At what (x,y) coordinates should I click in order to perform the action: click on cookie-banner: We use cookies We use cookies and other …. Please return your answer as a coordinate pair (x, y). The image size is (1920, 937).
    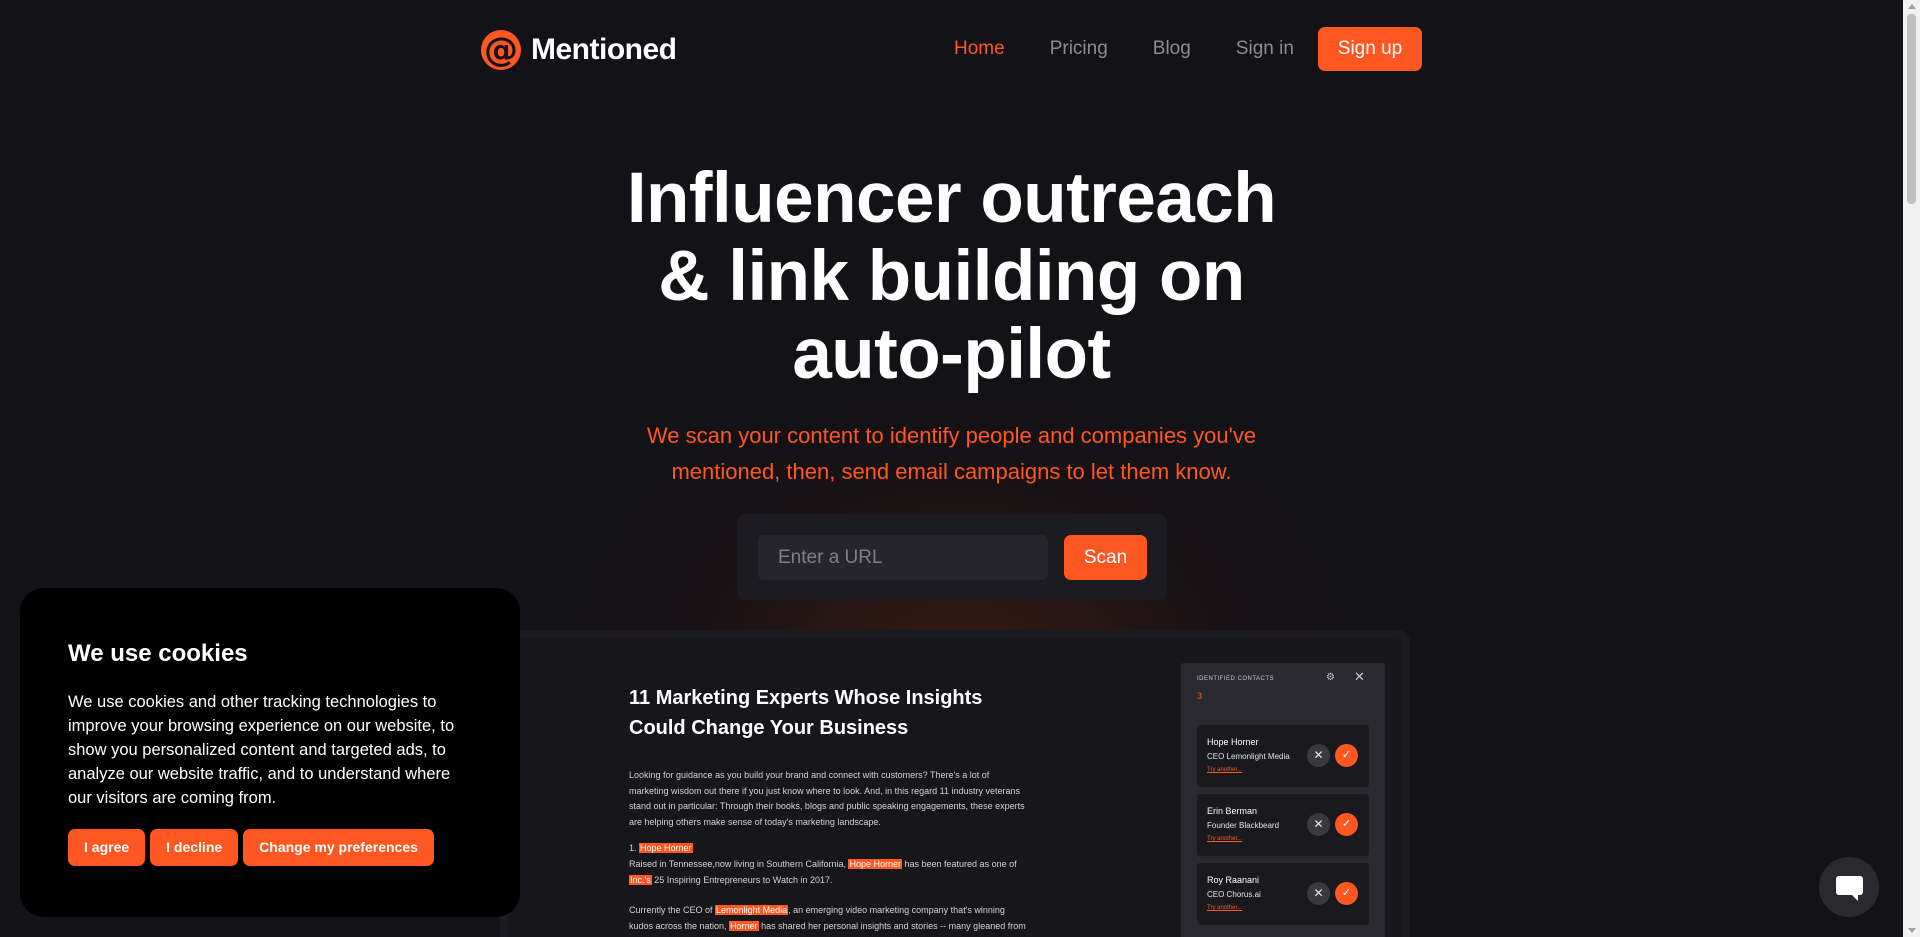
    Looking at the image, I should click on (270, 752).